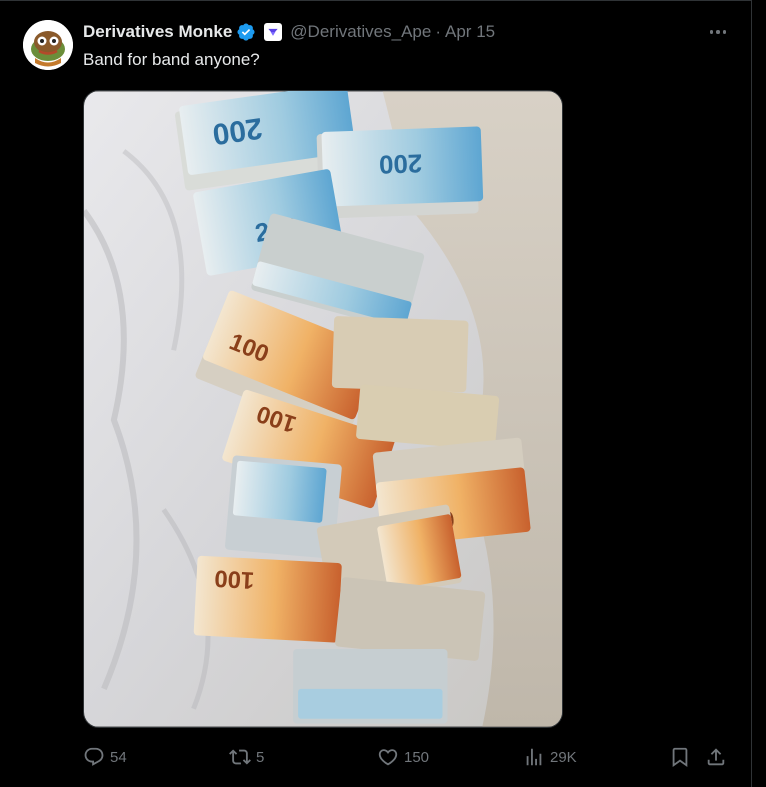 This screenshot has height=787, width=766. Describe the element at coordinates (470, 32) in the screenshot. I see `post-date: Apr 15` at that location.